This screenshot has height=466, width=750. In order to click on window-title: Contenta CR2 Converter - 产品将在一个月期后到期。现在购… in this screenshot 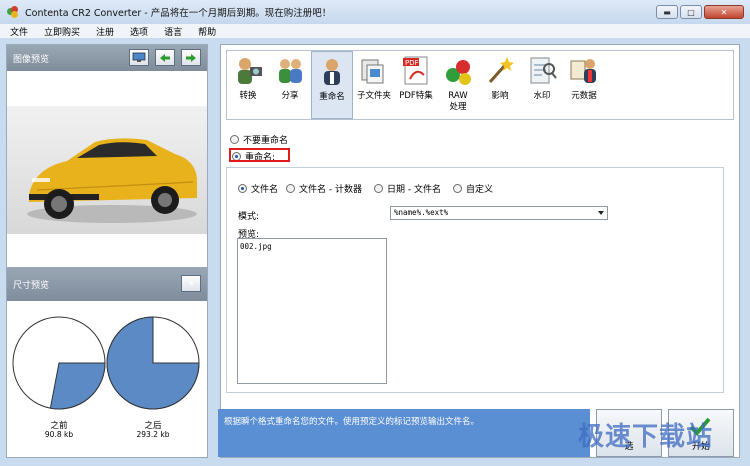, I will do `click(178, 13)`.